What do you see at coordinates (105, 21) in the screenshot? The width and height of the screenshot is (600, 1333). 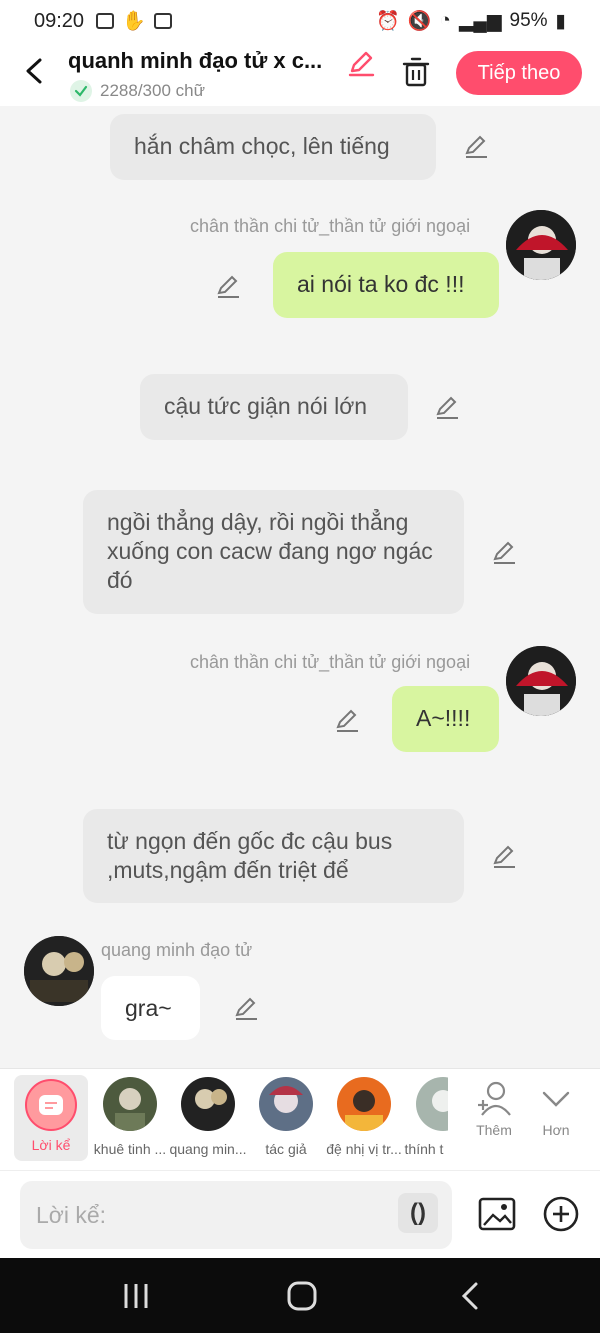 I see `gallery-icon` at bounding box center [105, 21].